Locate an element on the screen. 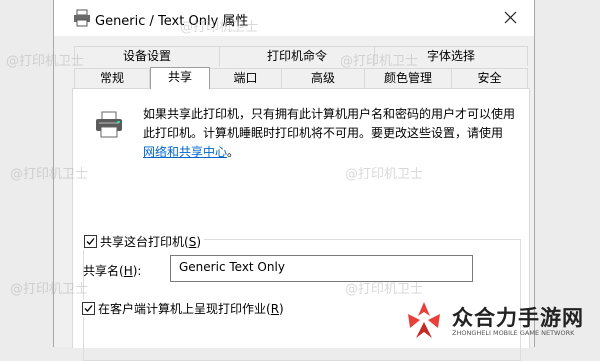  tab-sharing: 共享 is located at coordinates (180, 78).